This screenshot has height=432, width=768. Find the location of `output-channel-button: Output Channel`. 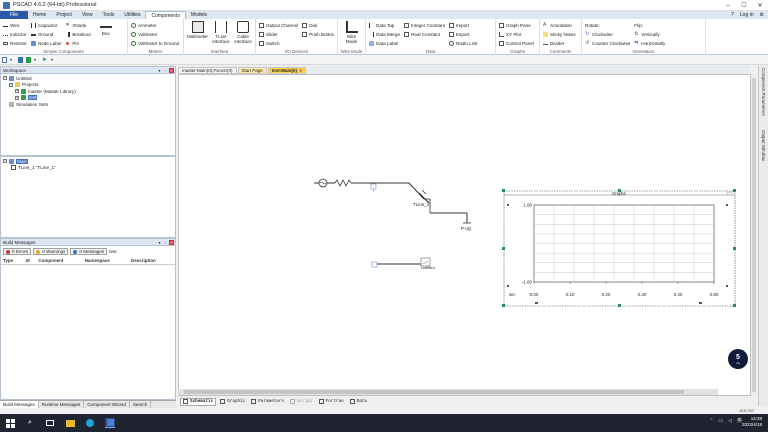

output-channel-button: Output Channel is located at coordinates (278, 25).